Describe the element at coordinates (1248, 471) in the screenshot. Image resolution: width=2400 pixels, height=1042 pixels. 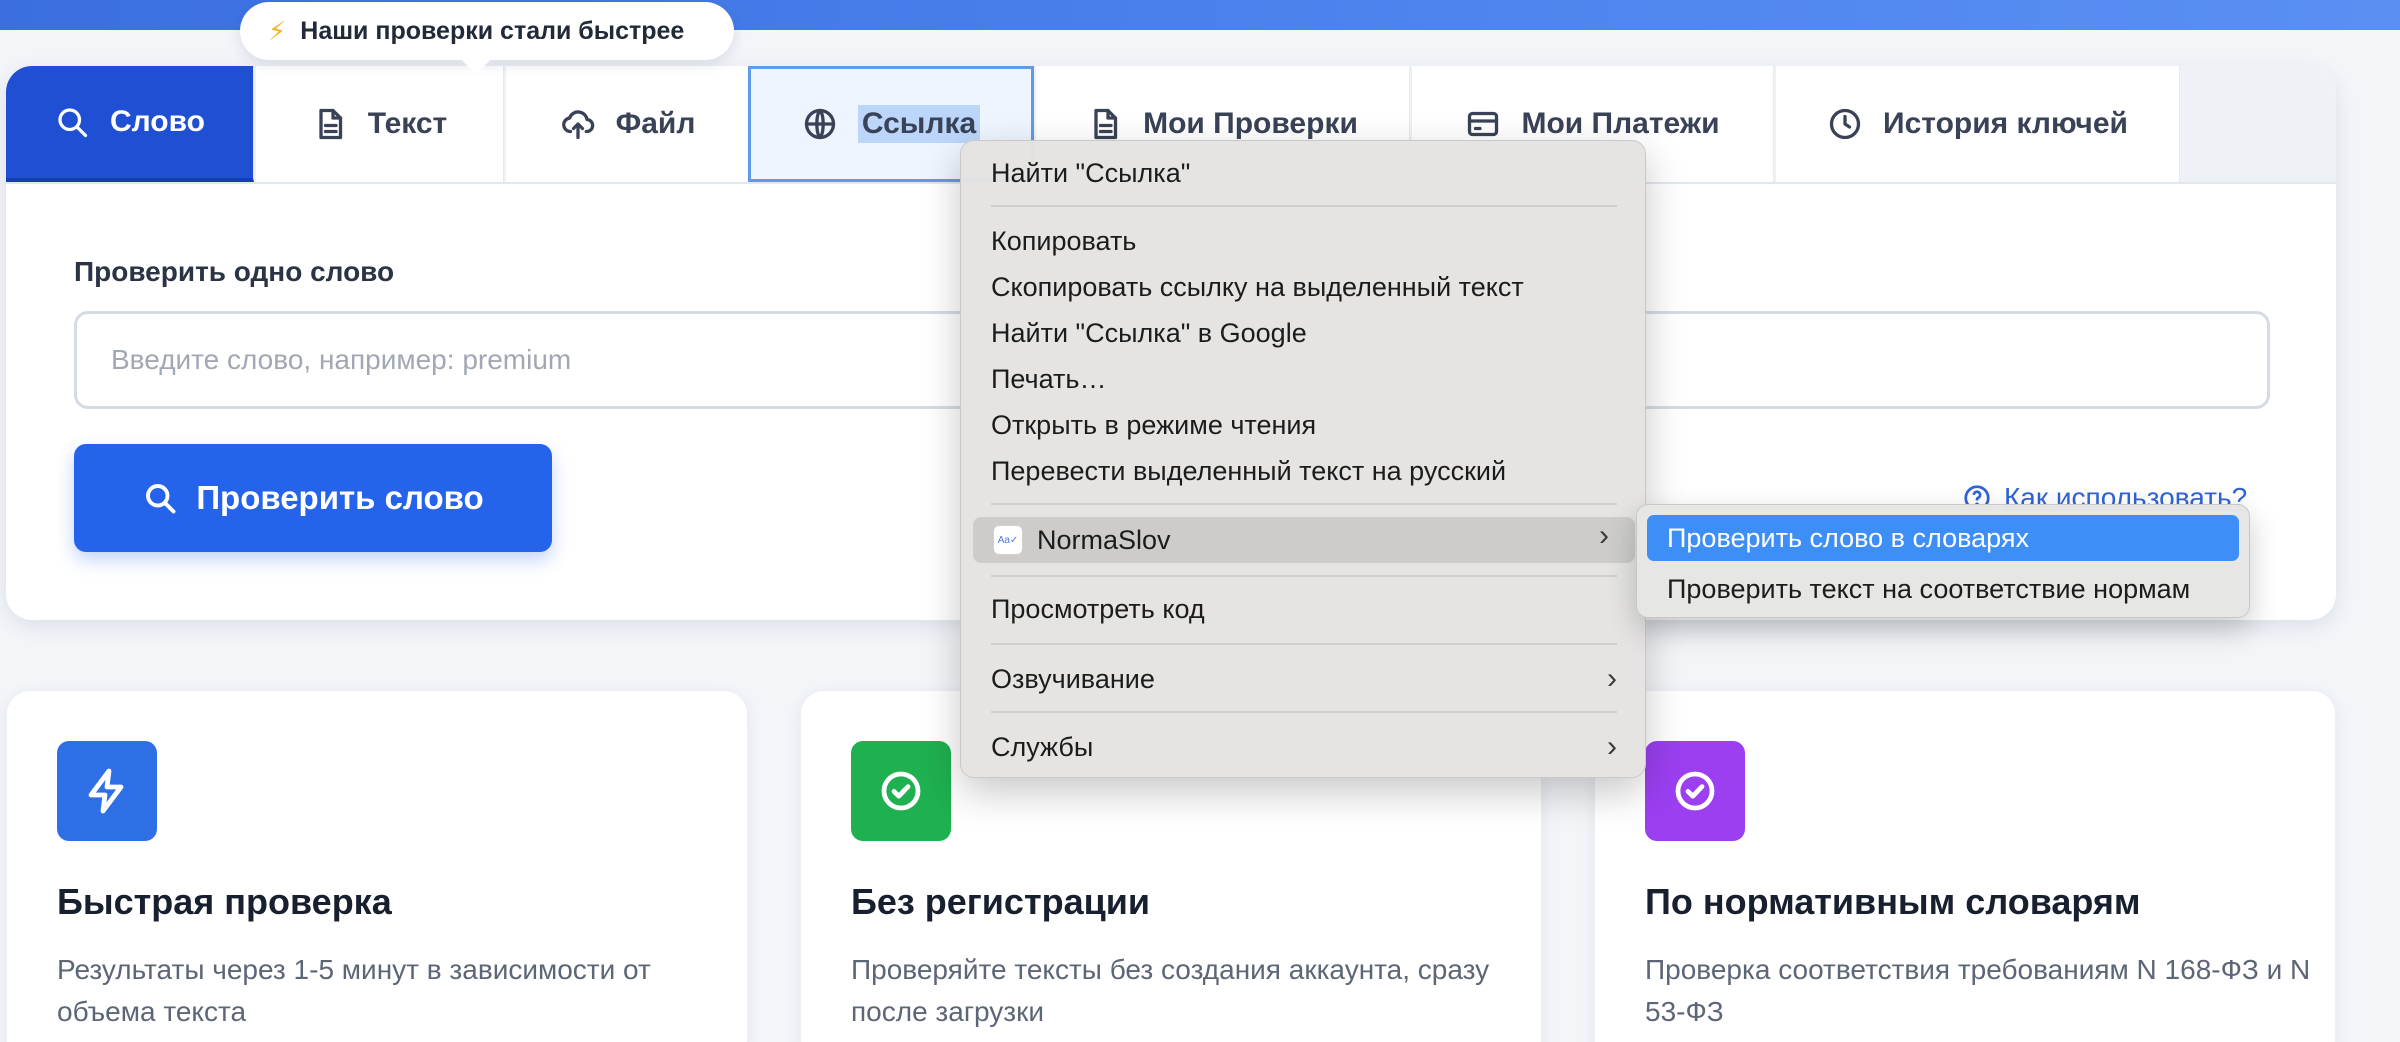
I see `menu-item-translate: Перевести выделенный текст на русский` at that location.